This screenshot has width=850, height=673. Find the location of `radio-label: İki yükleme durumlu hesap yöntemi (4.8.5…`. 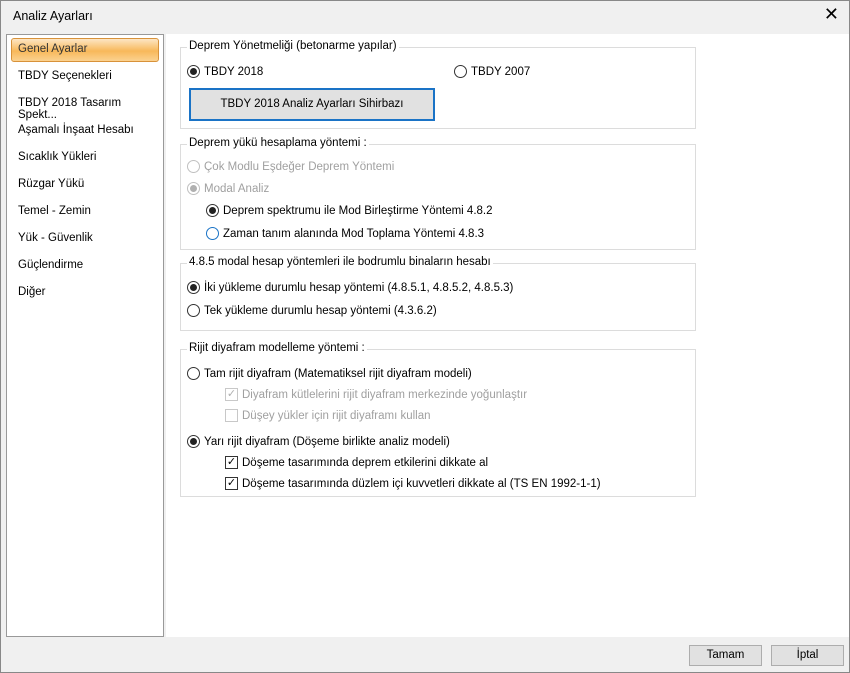

radio-label: İki yükleme durumlu hesap yöntemi (4.8.5… is located at coordinates (359, 287).